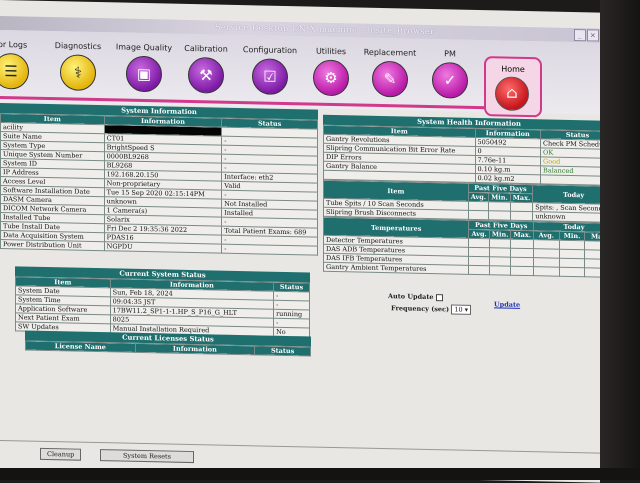 This screenshot has height=483, width=640. I want to click on nav-diagnostics: Diagnostics ⚕, so click(78, 66).